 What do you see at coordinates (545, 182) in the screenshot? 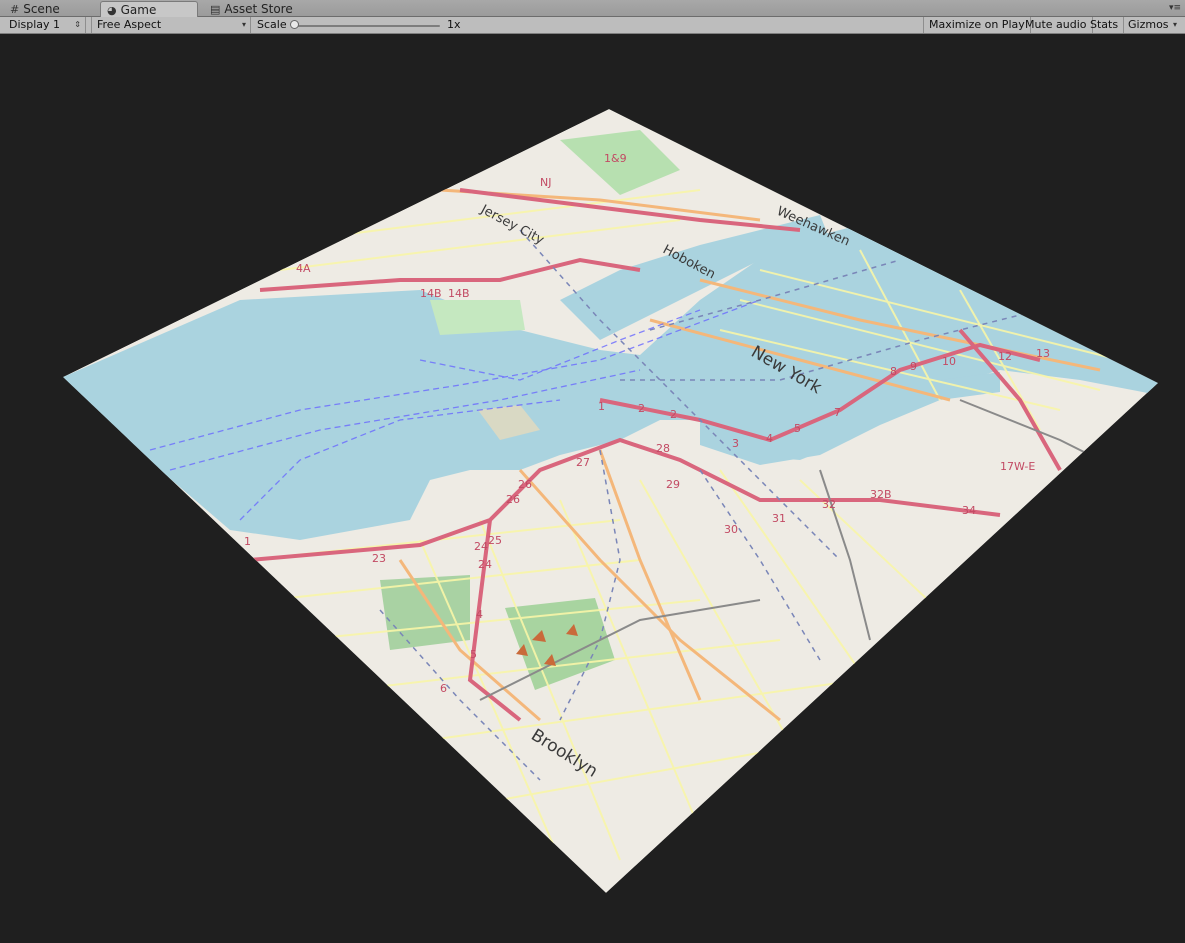
I see `svg-text: NJ` at bounding box center [545, 182].